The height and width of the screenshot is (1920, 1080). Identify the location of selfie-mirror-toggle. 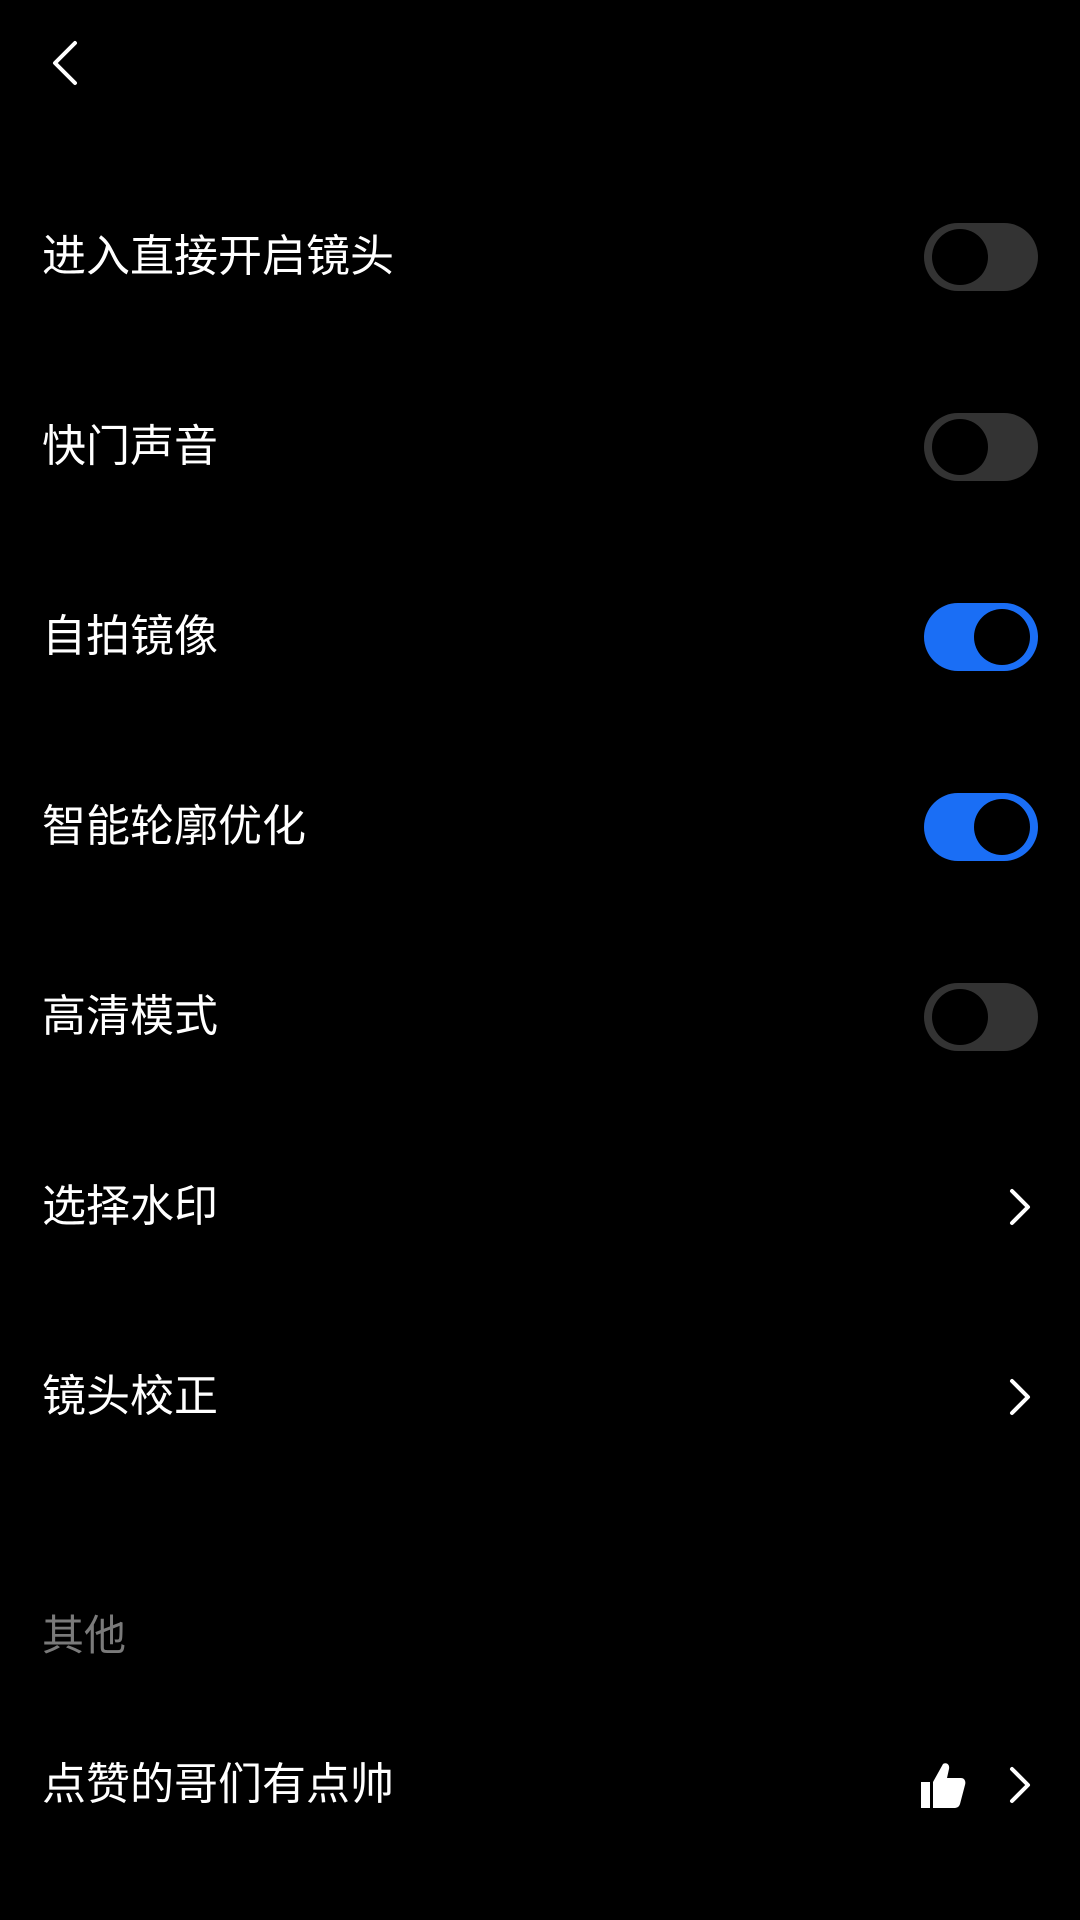
(981, 637).